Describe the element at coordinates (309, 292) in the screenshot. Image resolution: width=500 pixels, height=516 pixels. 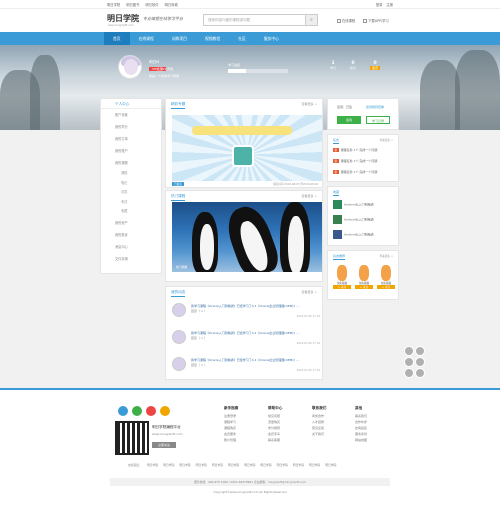
I see `activity-more-link: 查看更多 >` at that location.